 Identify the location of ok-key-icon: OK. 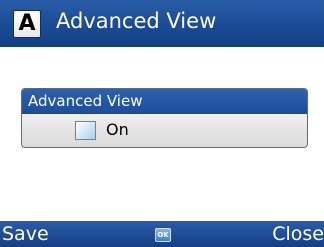
(163, 235).